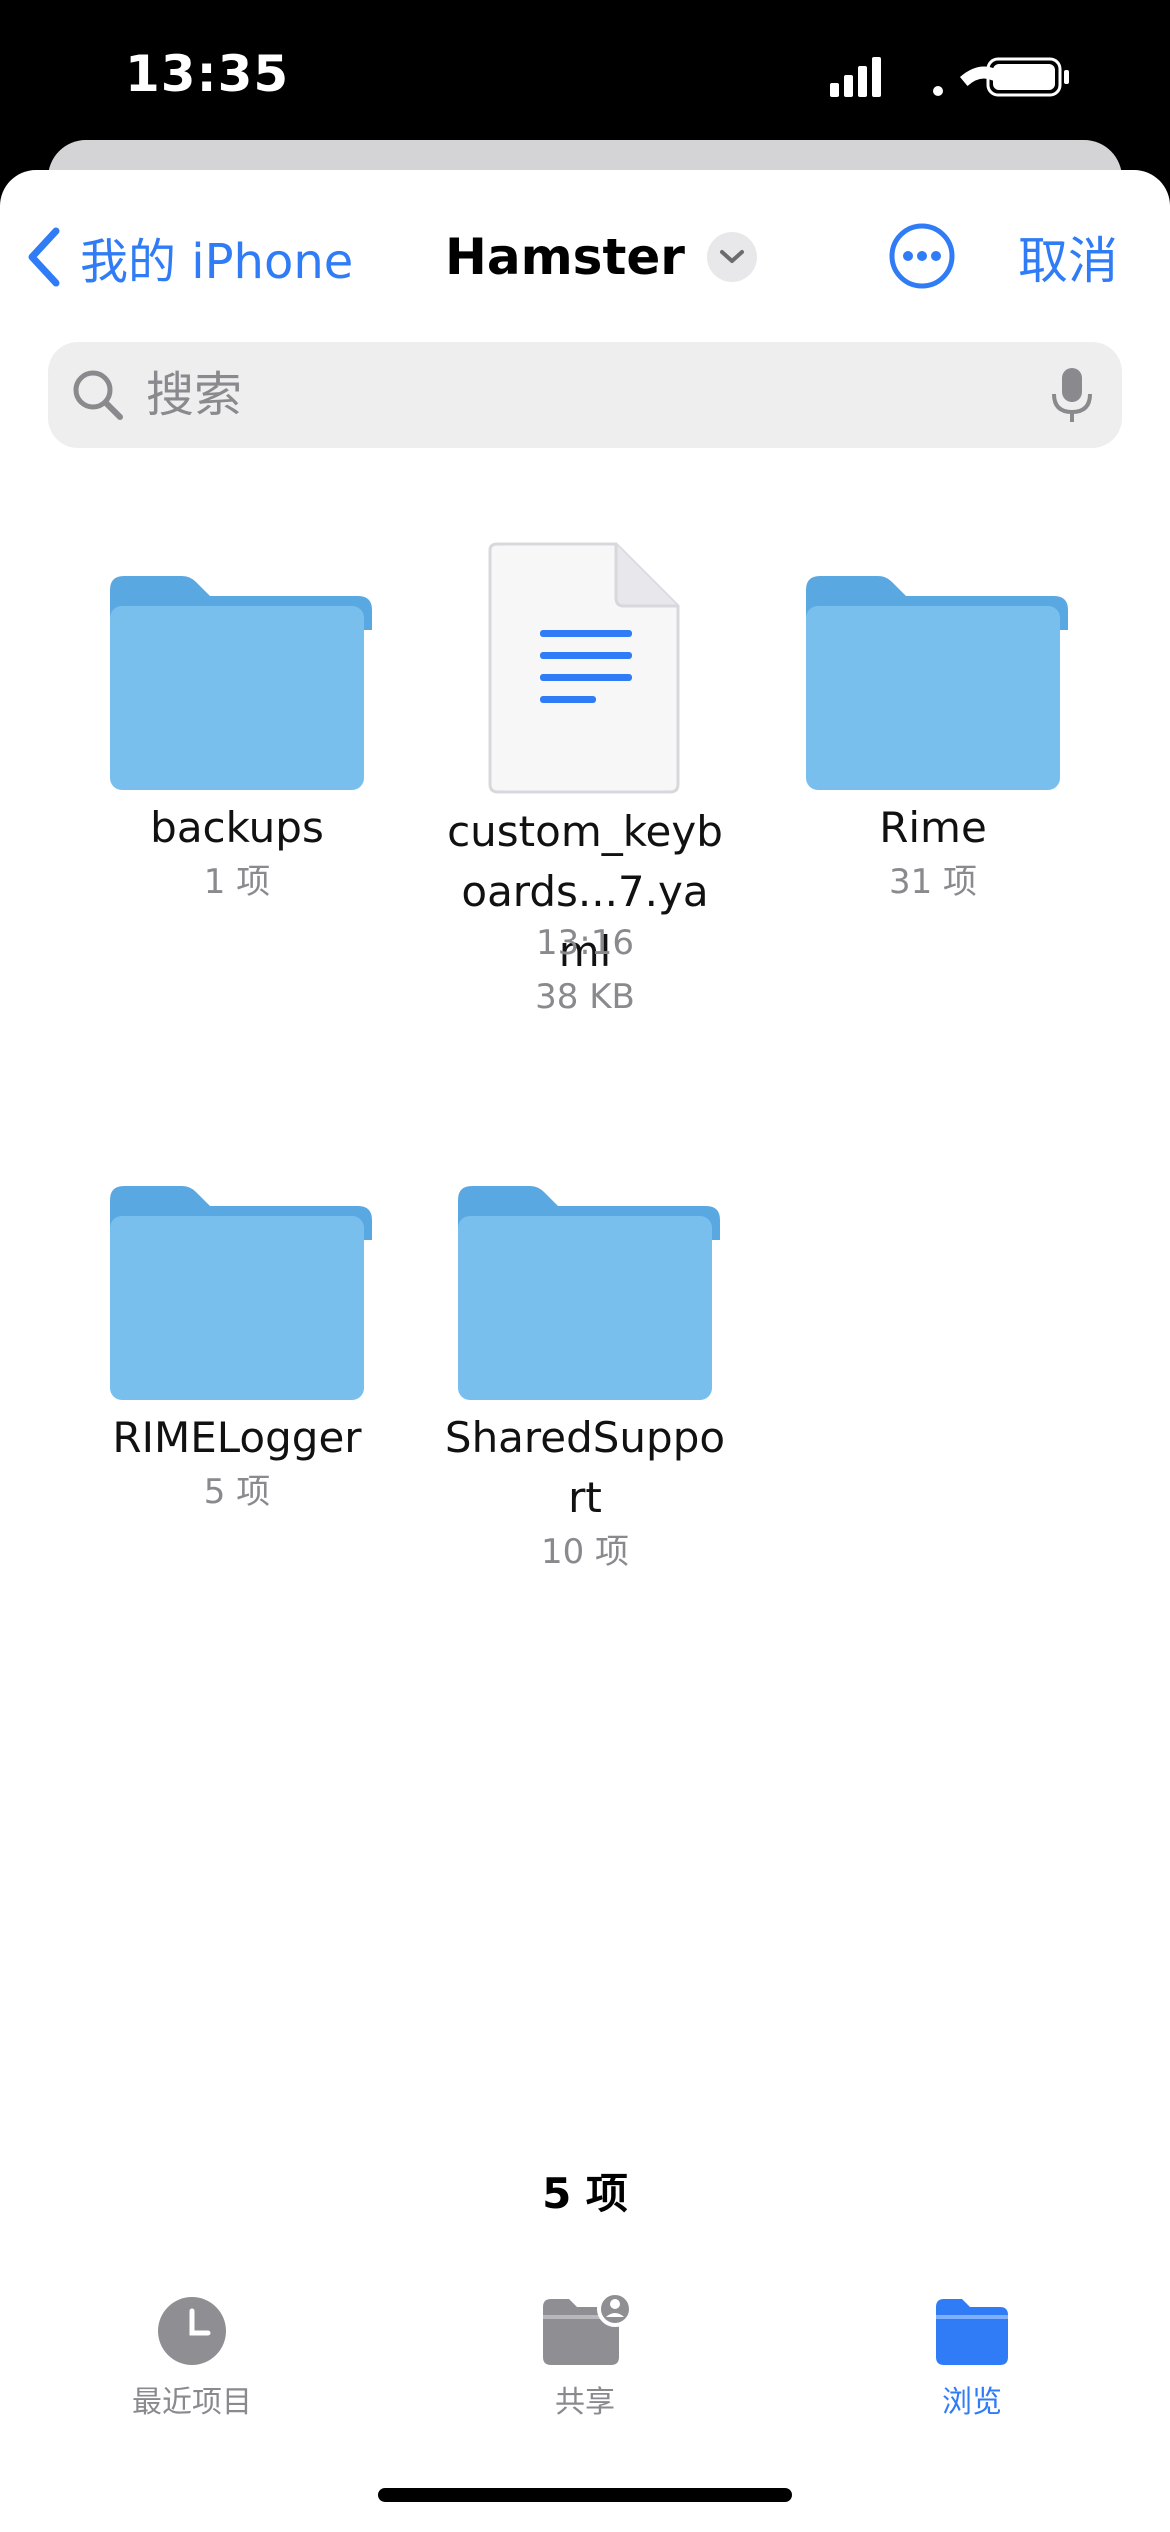  What do you see at coordinates (585, 2402) in the screenshot?
I see `tab-label: 共享` at bounding box center [585, 2402].